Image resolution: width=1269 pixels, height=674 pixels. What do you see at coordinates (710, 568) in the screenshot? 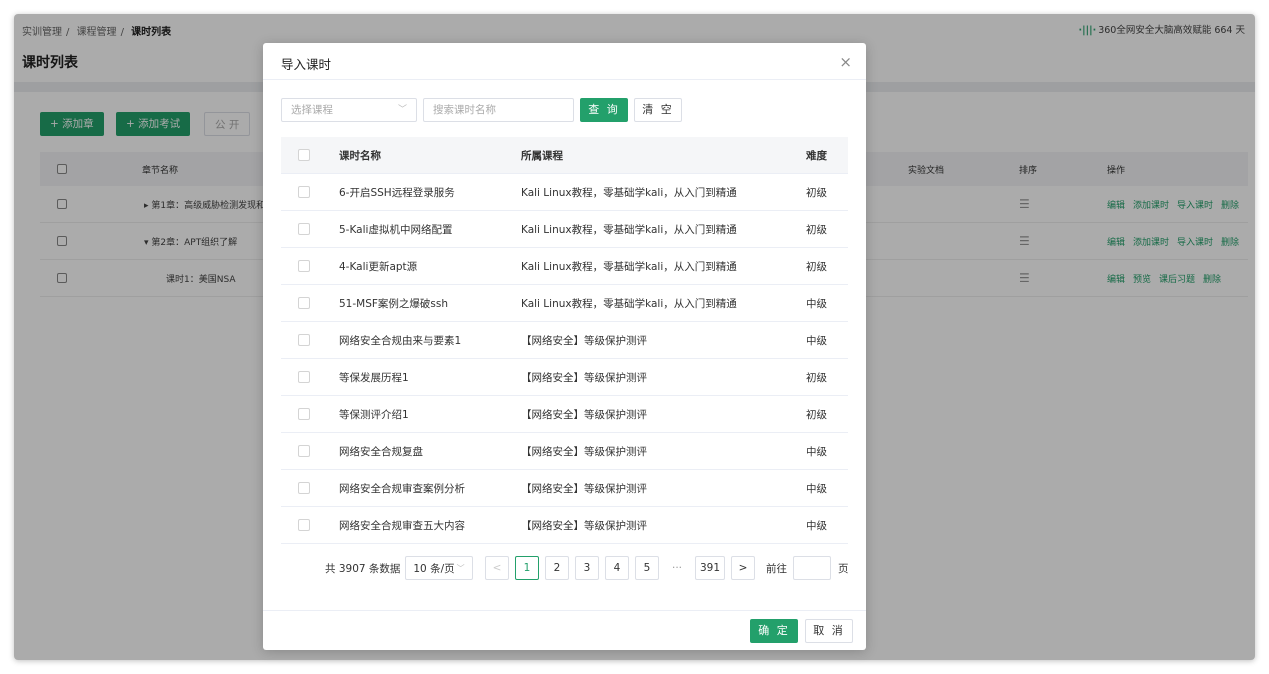
I see `last-page-button: 391` at bounding box center [710, 568].